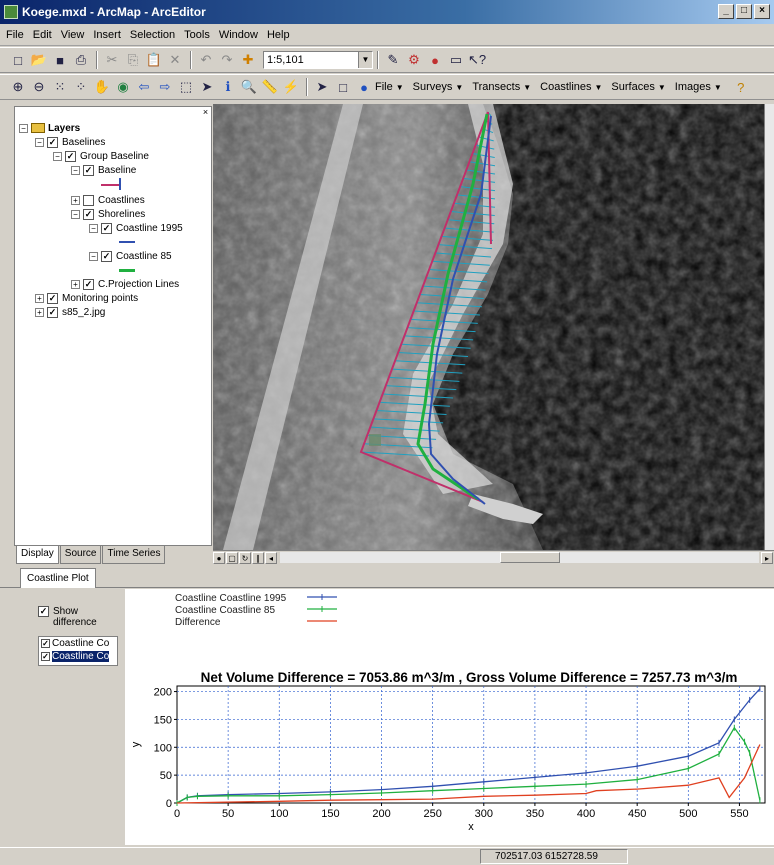 The height and width of the screenshot is (865, 774). What do you see at coordinates (249, 87) in the screenshot?
I see `find-icon: 🔍` at bounding box center [249, 87].